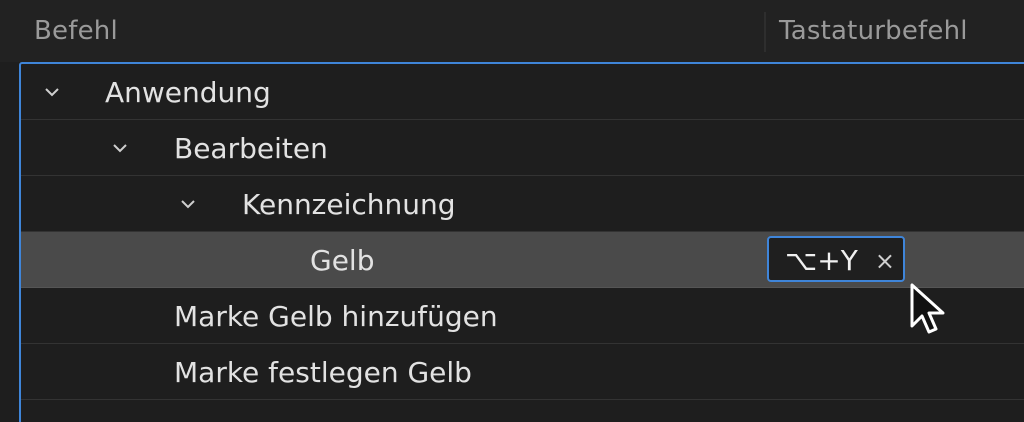 This screenshot has height=422, width=1024. What do you see at coordinates (323, 372) in the screenshot?
I see `tree-row-label: Marke festlegen Gelb` at bounding box center [323, 372].